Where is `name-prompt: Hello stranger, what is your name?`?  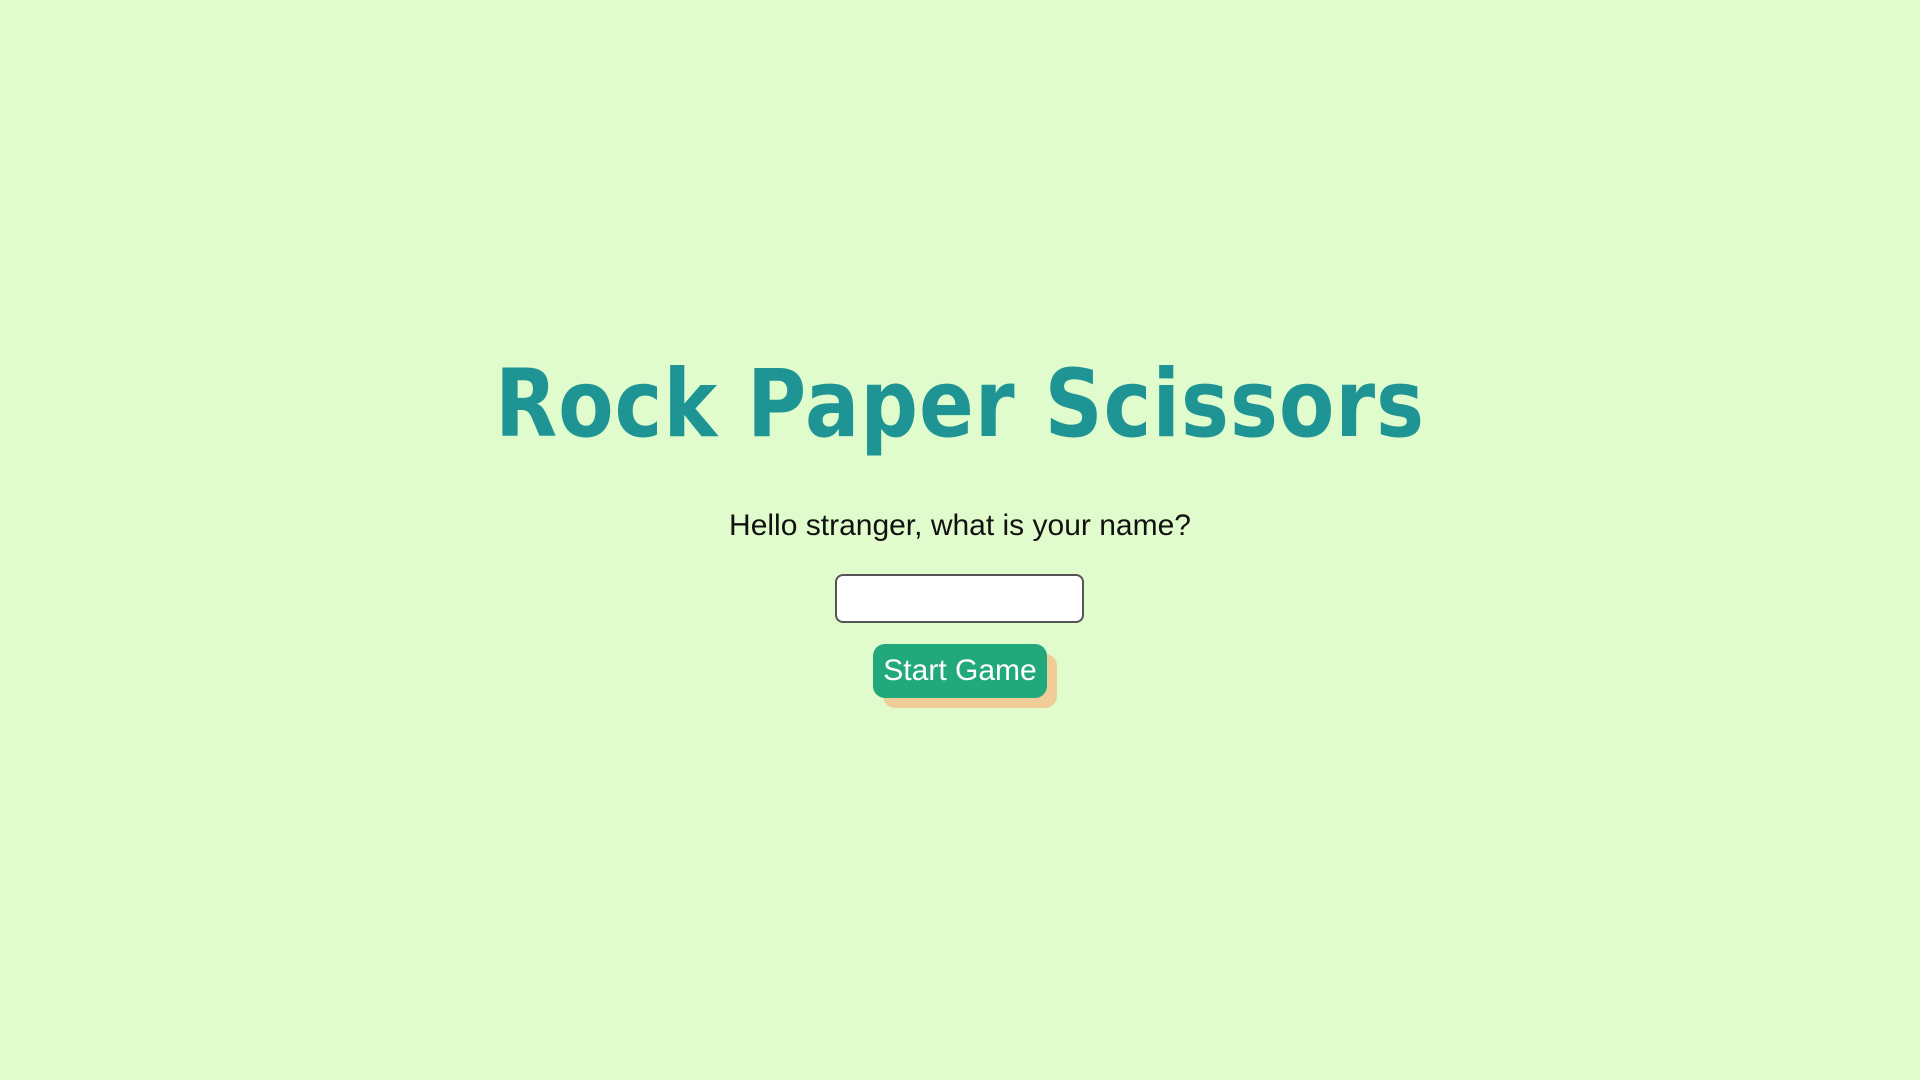 name-prompt: Hello stranger, what is your name? is located at coordinates (960, 525).